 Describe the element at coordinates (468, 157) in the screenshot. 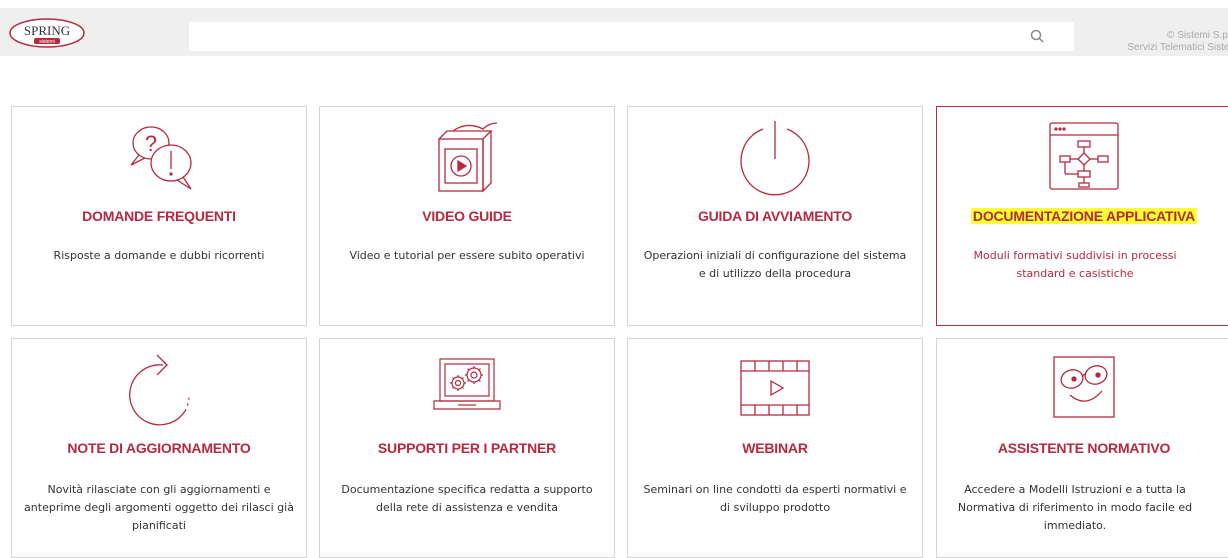

I see `video-book-icon` at that location.